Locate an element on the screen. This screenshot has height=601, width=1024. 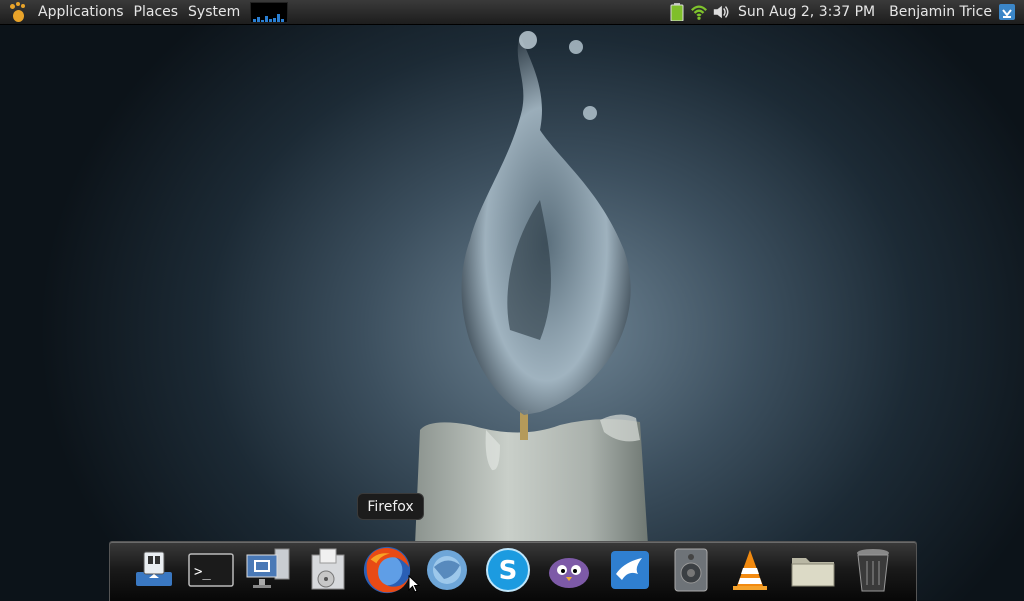
dock: >_ S is located at coordinates (513, 571).